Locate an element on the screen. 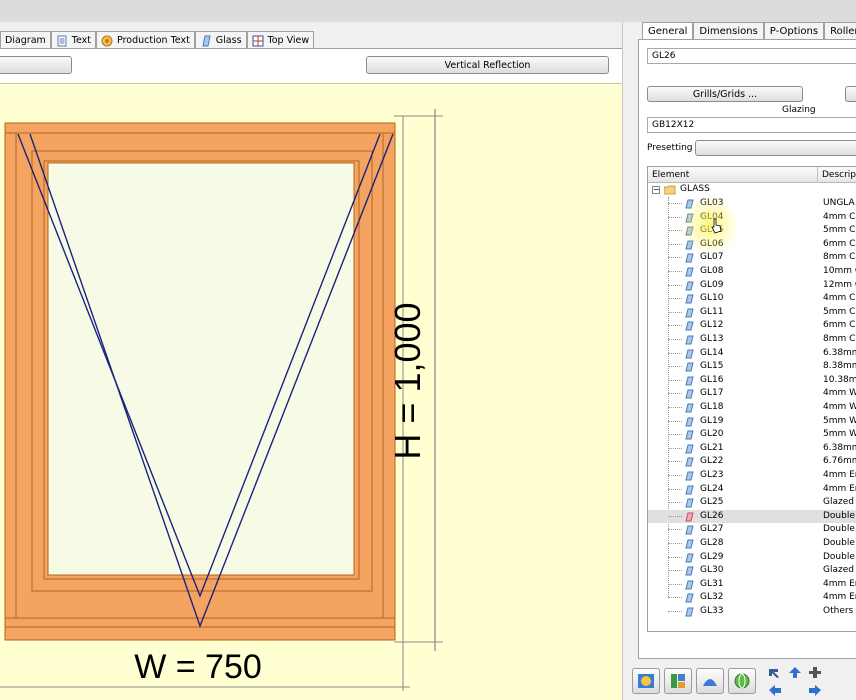 This screenshot has width=856, height=700. folder-icon is located at coordinates (670, 190).